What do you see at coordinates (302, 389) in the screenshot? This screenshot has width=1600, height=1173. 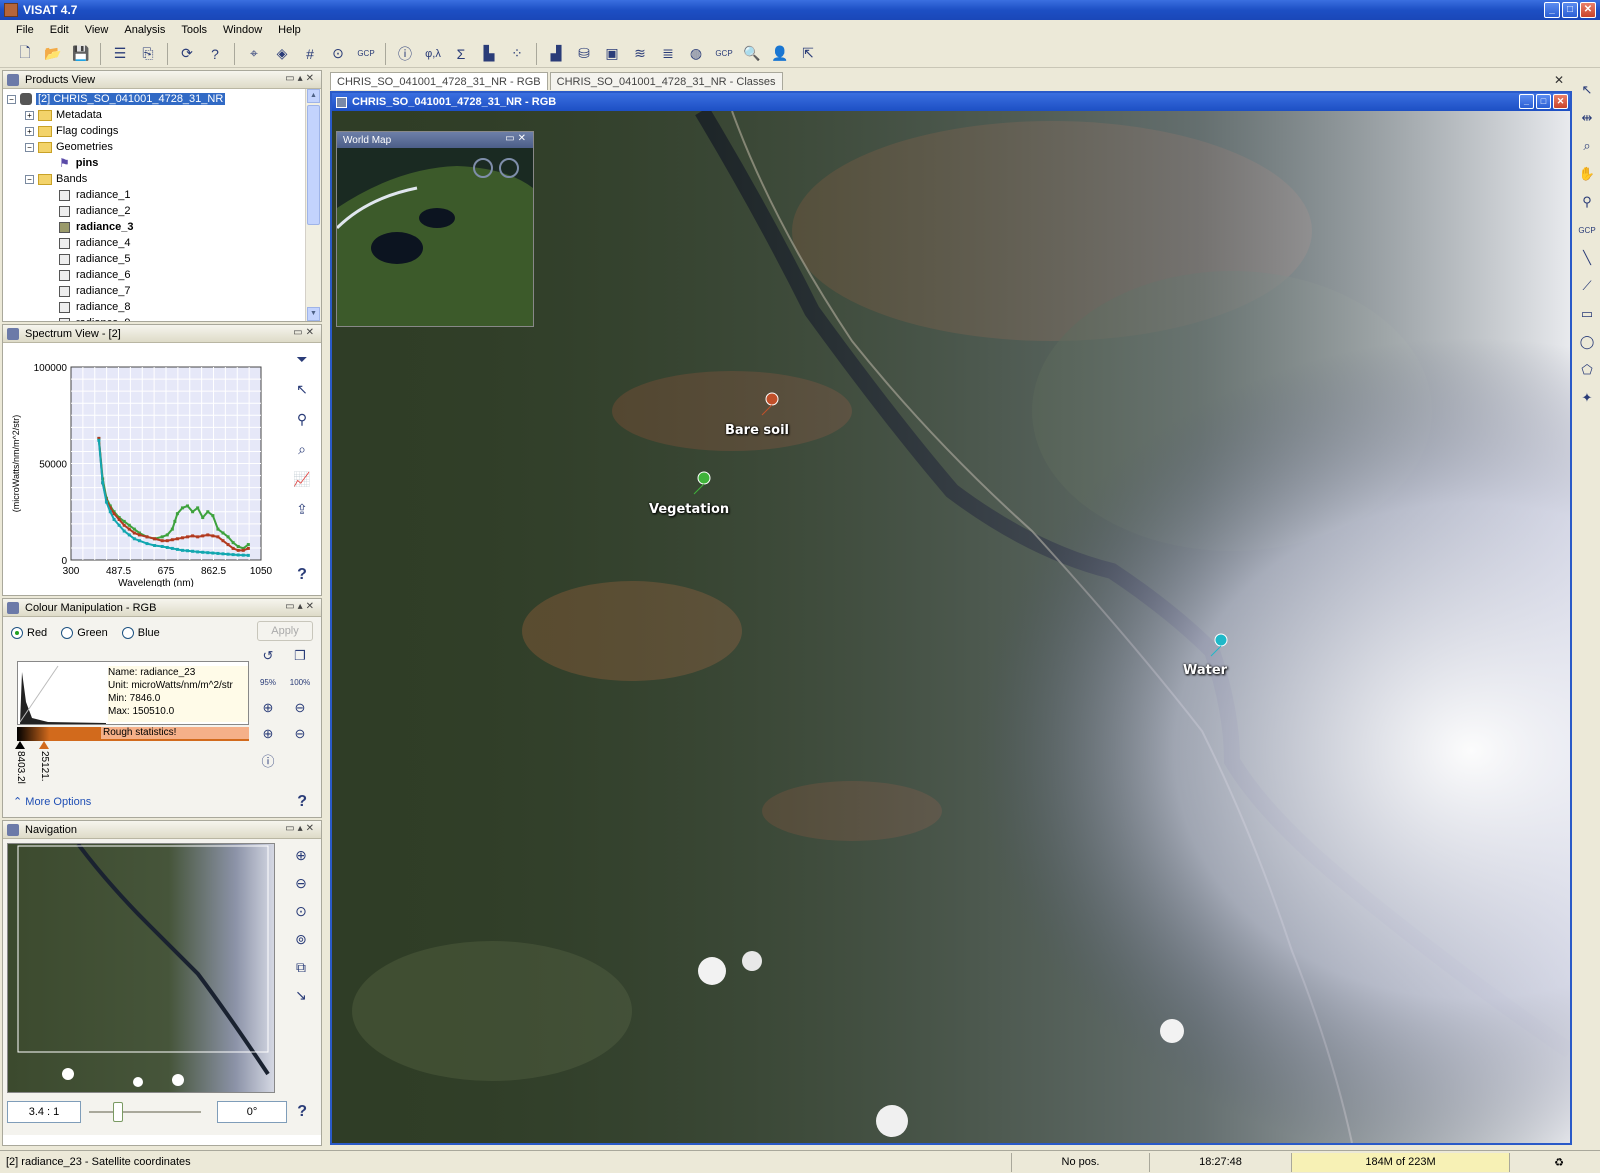 I see `cursor-spectrum-icon: ↖` at bounding box center [302, 389].